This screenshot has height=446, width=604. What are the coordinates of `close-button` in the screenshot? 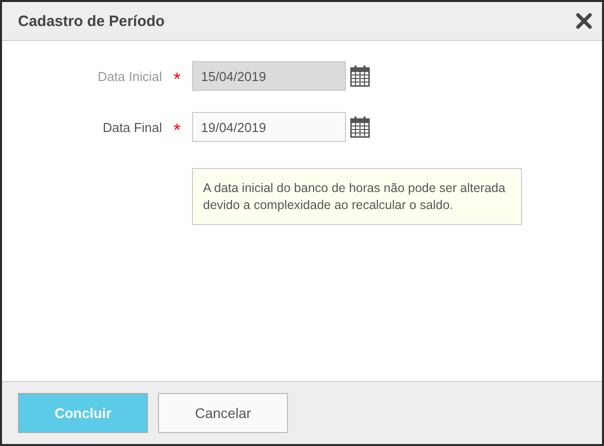 It's located at (584, 21).